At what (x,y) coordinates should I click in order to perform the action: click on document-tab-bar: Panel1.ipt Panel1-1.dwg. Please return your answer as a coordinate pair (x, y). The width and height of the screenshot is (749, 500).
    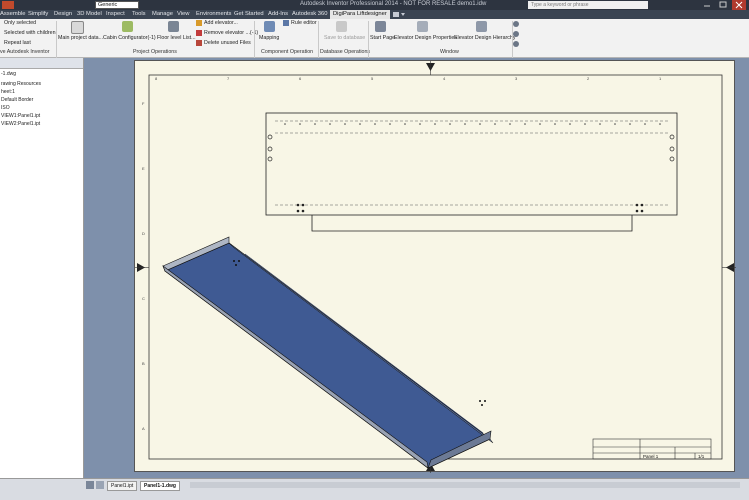
    Looking at the image, I should click on (374, 489).